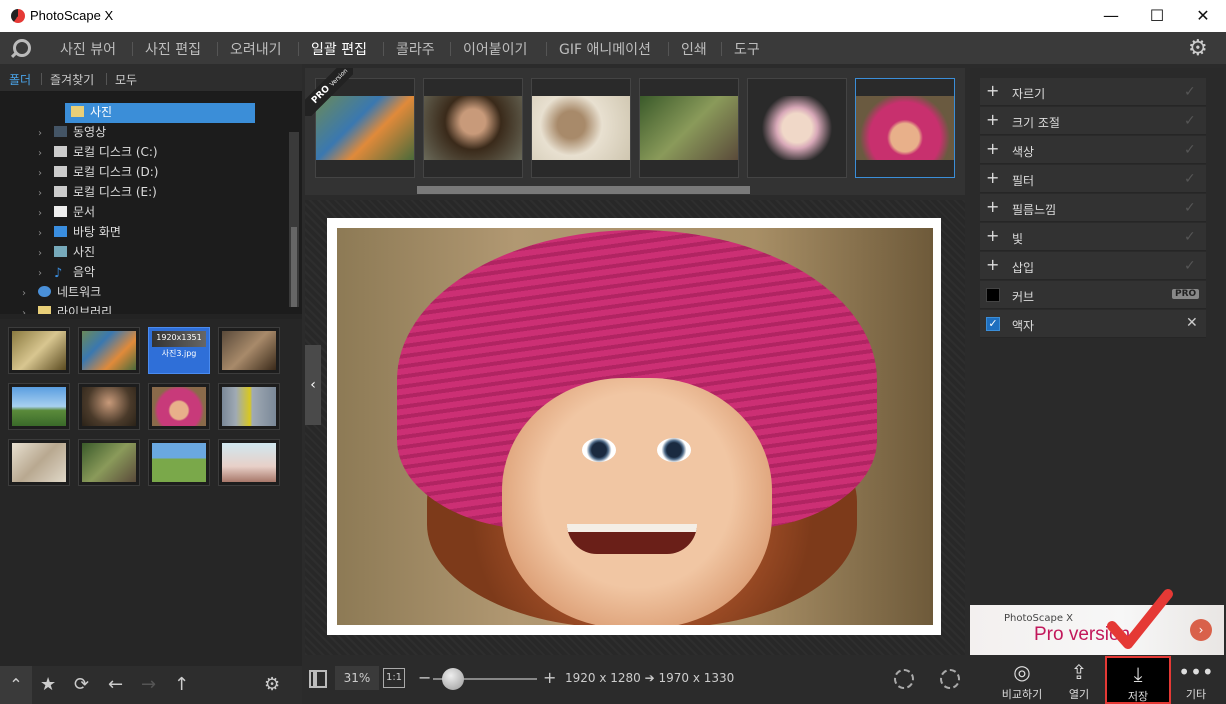 This screenshot has height=704, width=1226. What do you see at coordinates (1093, 295) in the screenshot?
I see `option-curve: 커브 PRO` at bounding box center [1093, 295].